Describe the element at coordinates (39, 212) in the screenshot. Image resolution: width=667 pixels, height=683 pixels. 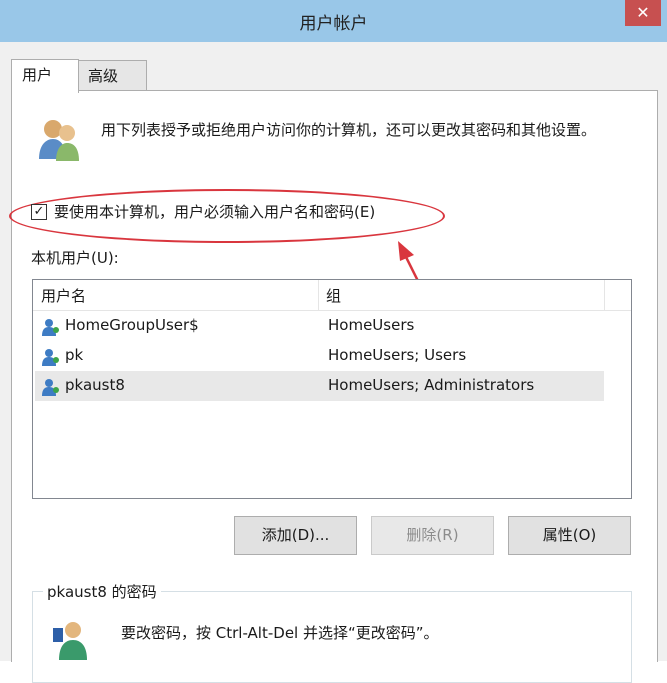
I see `require-login-checkbox: ✓` at that location.